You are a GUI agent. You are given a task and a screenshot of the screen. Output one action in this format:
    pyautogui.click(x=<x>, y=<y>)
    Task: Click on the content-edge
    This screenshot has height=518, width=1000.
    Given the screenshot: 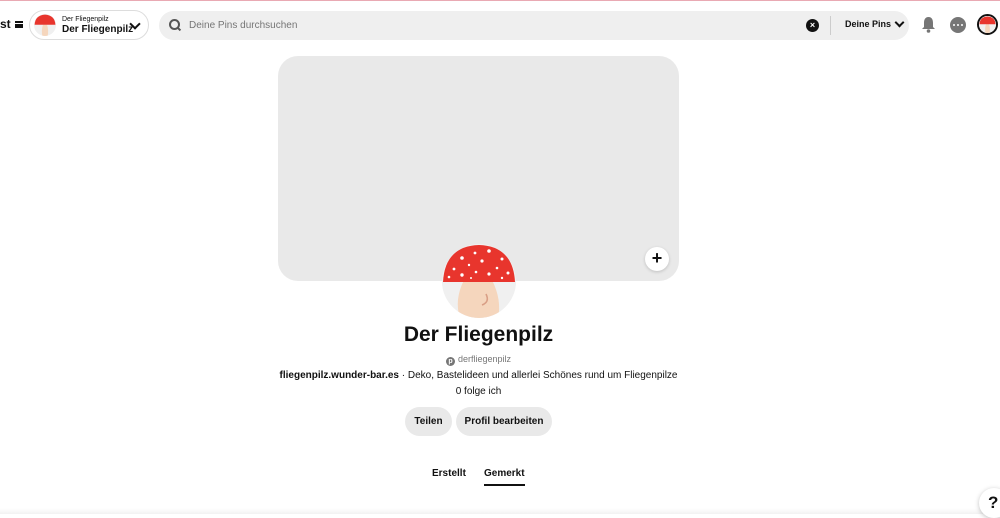 What is the action you would take?
    pyautogui.click(x=500, y=511)
    